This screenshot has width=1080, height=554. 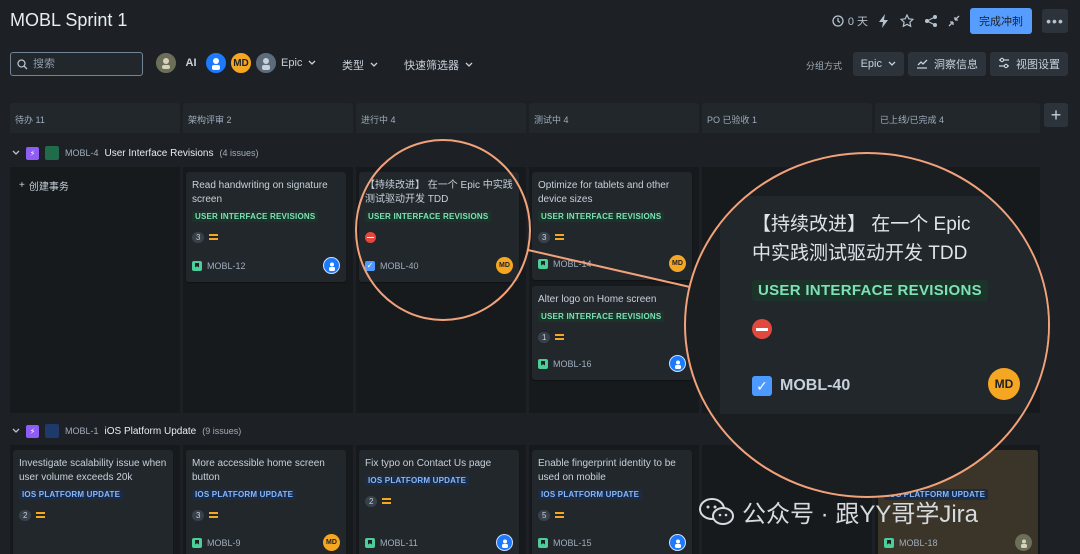 I want to click on issue-key: MOBL-11, so click(x=399, y=543).